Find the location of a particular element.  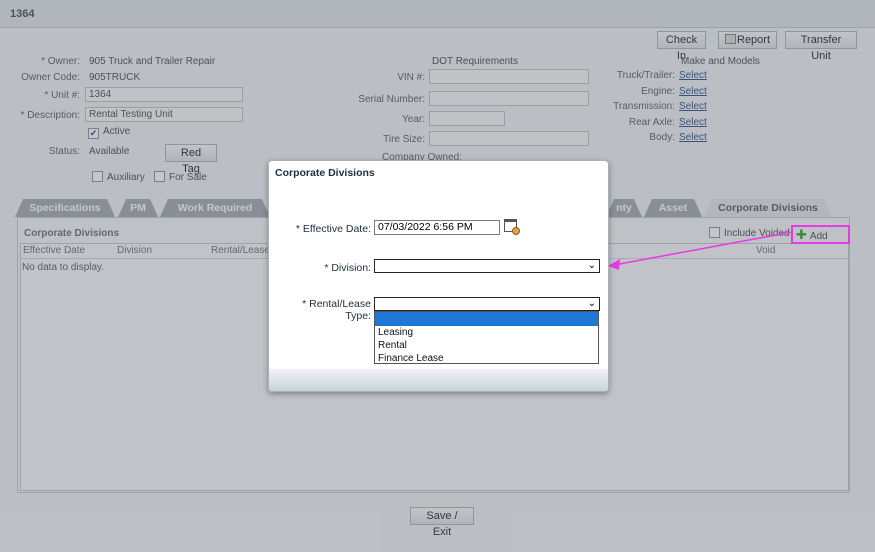

dialog-footer is located at coordinates (438, 380).